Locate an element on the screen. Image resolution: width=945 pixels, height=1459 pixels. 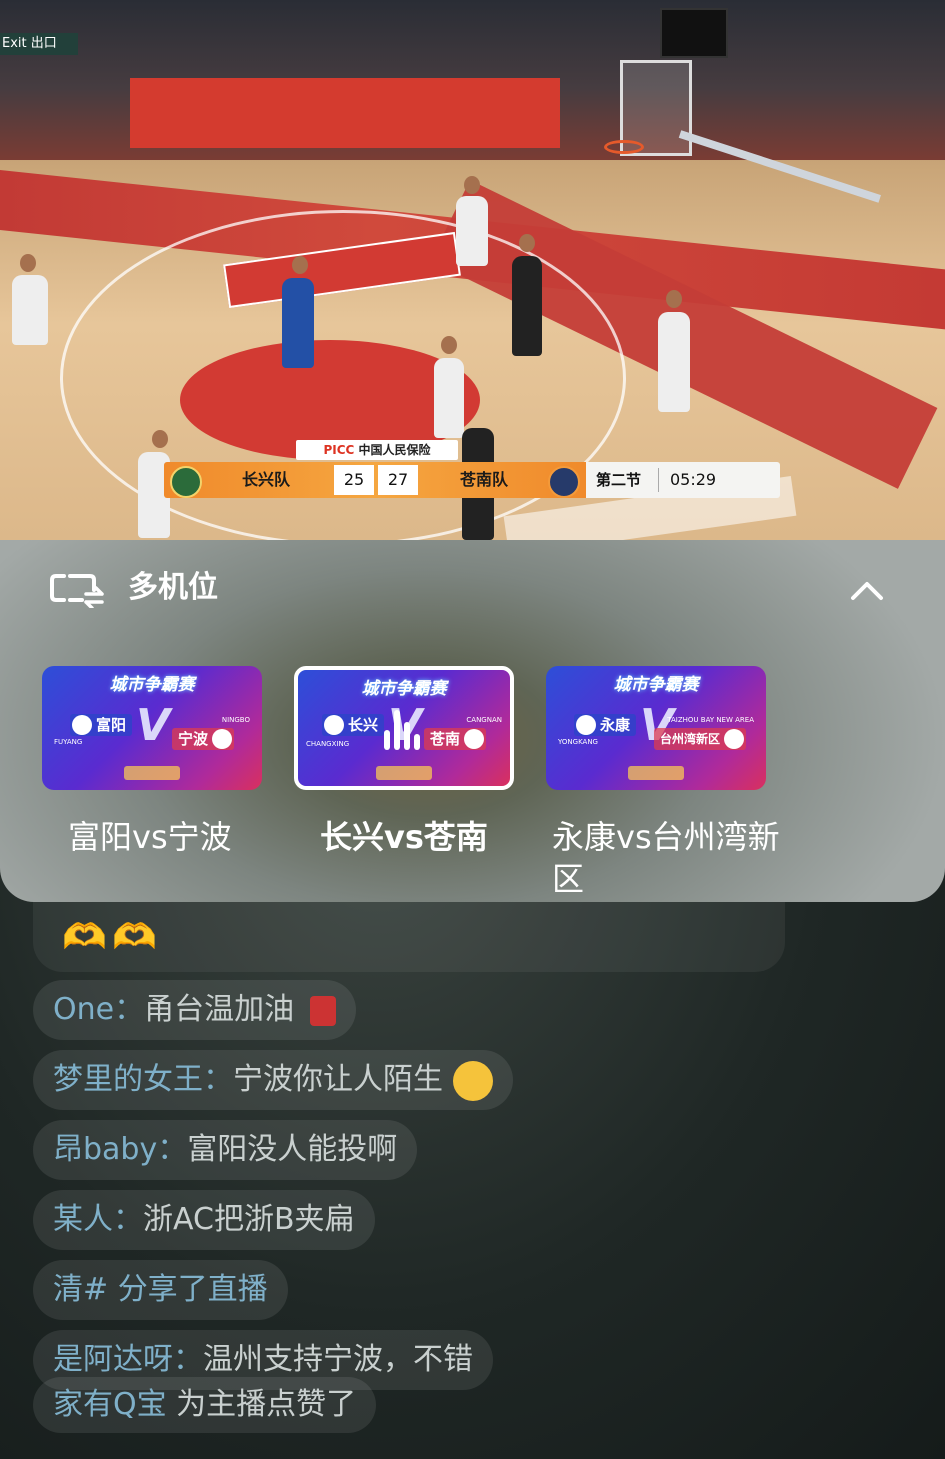
chat-text: 温州支持宁波，不错 is located at coordinates (338, 1359).